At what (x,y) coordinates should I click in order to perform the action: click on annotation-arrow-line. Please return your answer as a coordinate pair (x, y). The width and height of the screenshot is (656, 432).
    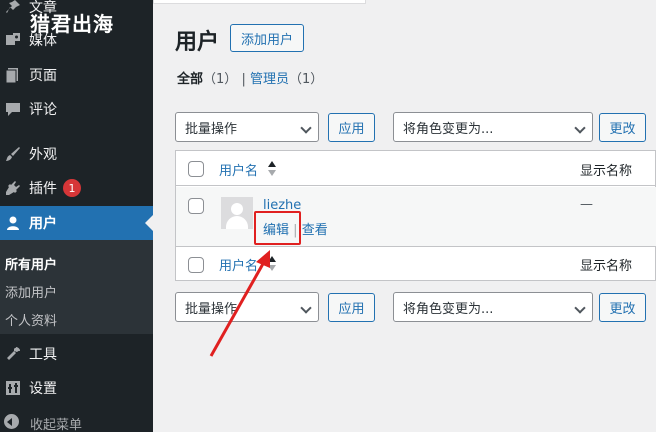
    Looking at the image, I should click on (237, 309).